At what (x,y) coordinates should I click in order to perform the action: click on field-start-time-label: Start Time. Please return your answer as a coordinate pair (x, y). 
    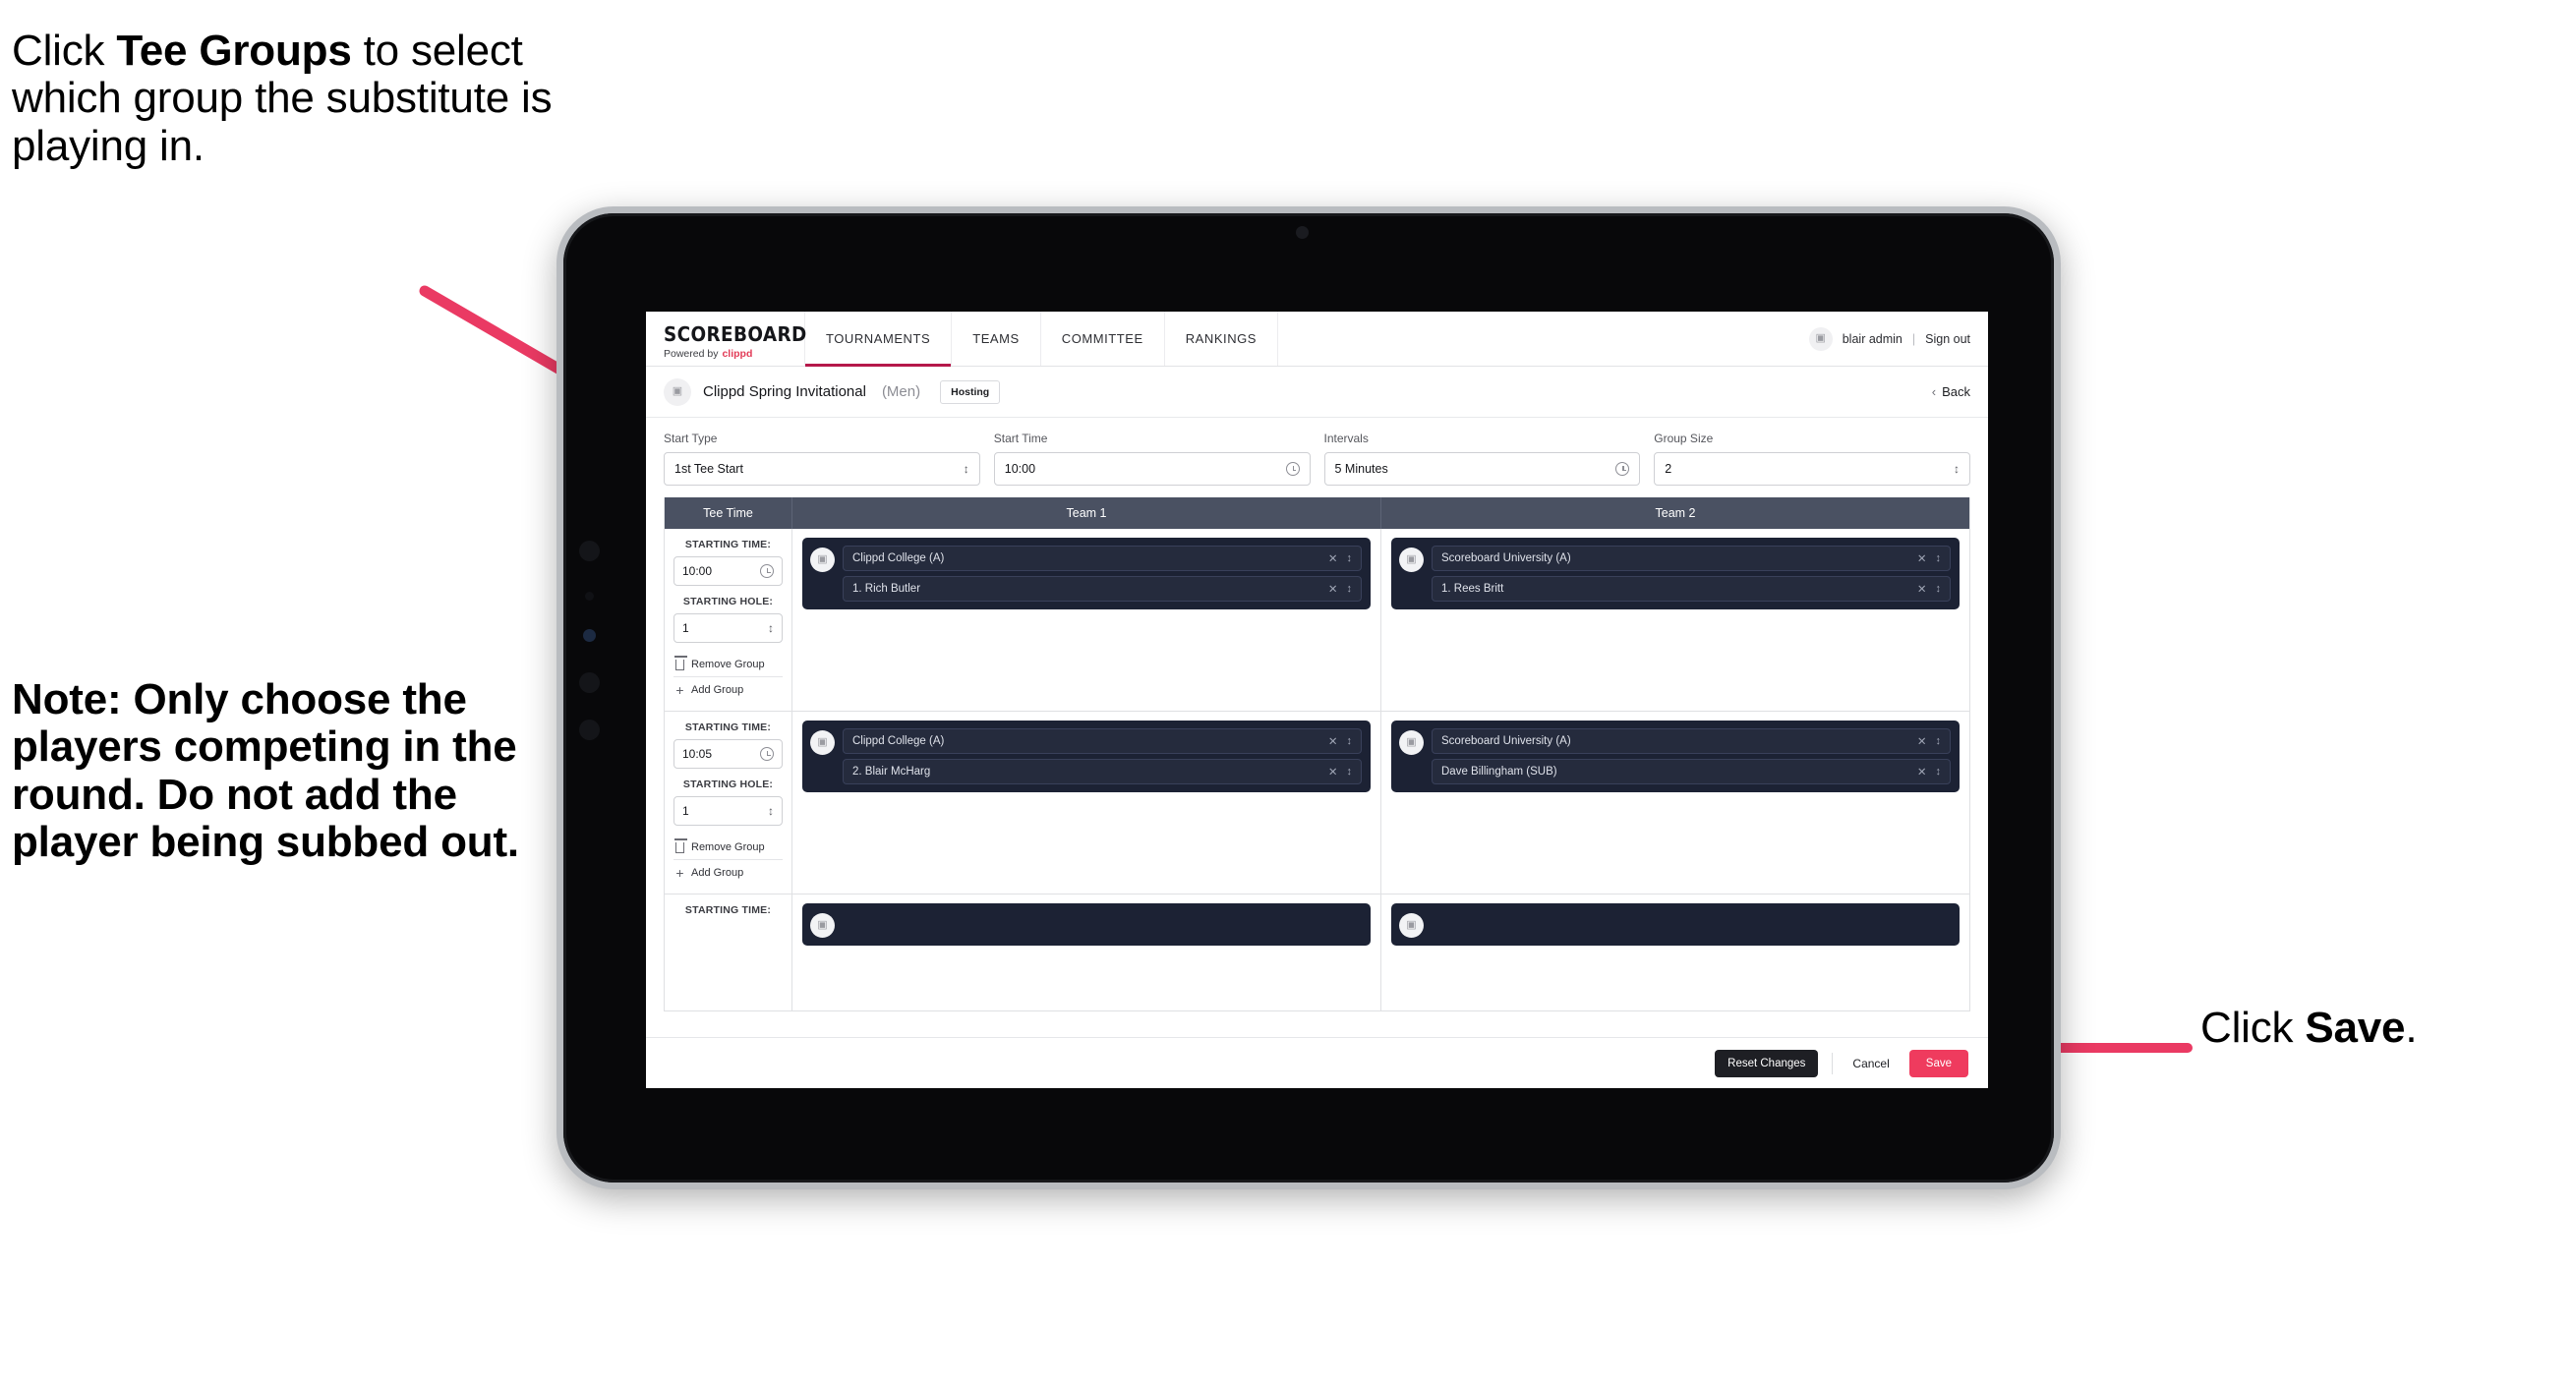
    Looking at the image, I should click on (1020, 438).